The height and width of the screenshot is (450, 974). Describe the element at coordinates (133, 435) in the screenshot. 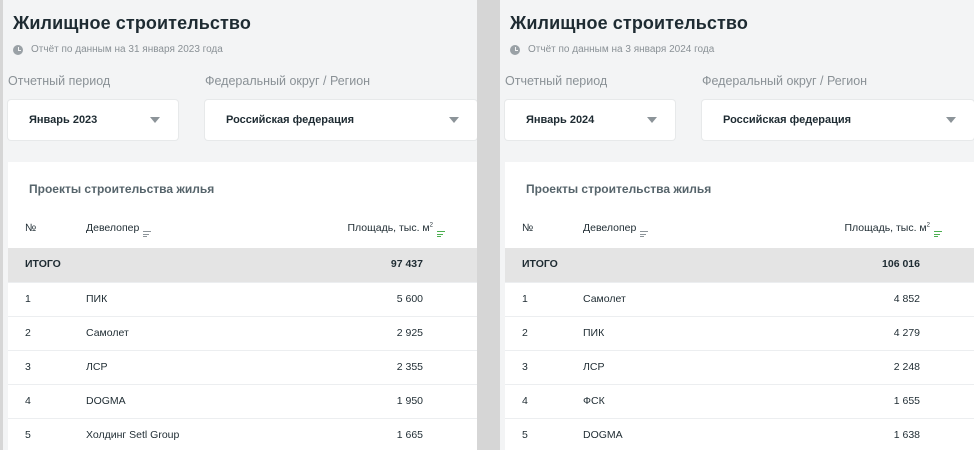

I see `row-developer: Холдинг Setl Group` at that location.